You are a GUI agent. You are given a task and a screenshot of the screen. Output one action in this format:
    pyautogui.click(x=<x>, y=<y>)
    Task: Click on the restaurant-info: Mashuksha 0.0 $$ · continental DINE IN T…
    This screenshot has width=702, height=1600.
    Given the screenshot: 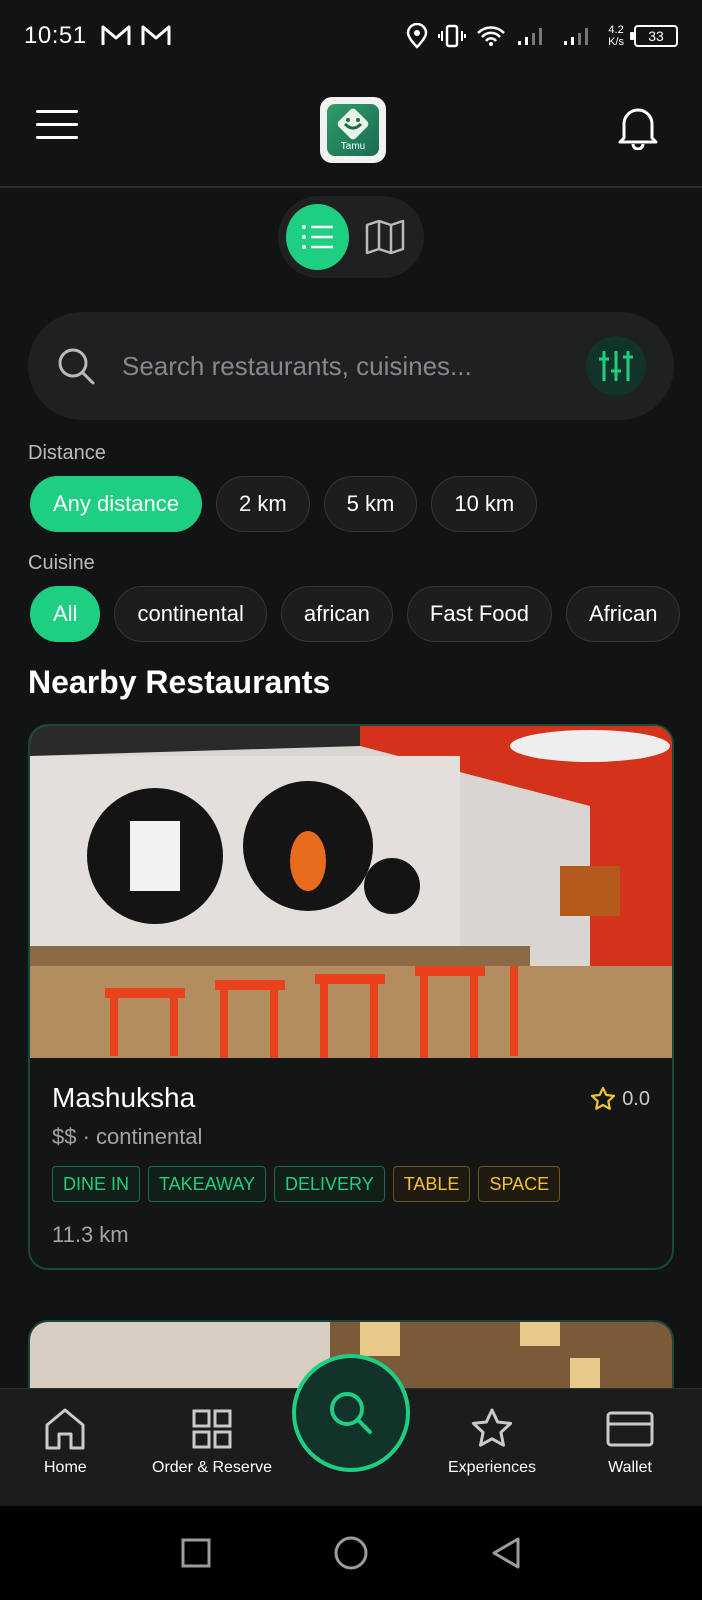 What is the action you would take?
    pyautogui.click(x=351, y=1163)
    